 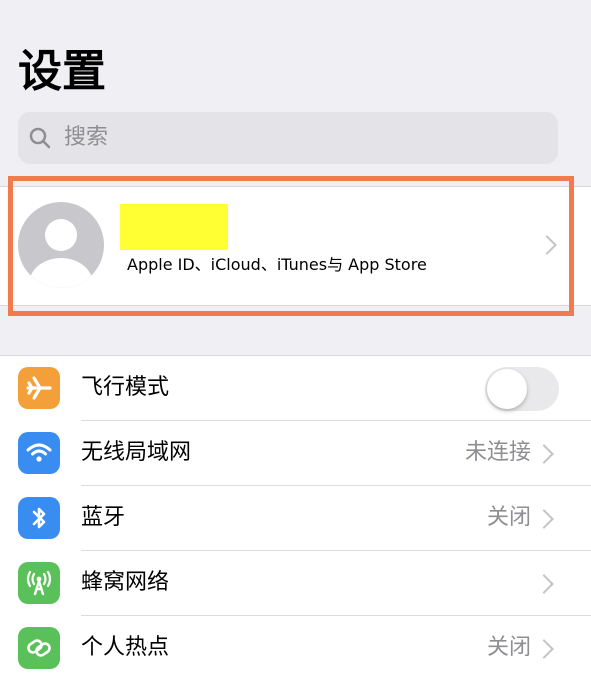 What do you see at coordinates (125, 387) in the screenshot?
I see `airplane-mode-label: 飞行模式` at bounding box center [125, 387].